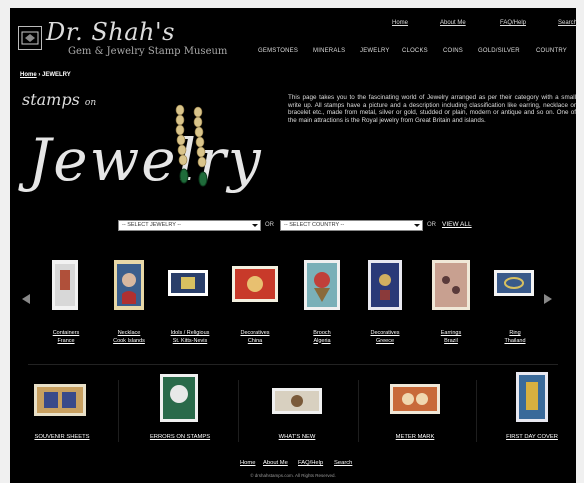  Describe the element at coordinates (415, 401) in the screenshot. I see `meter-mark-image` at that location.